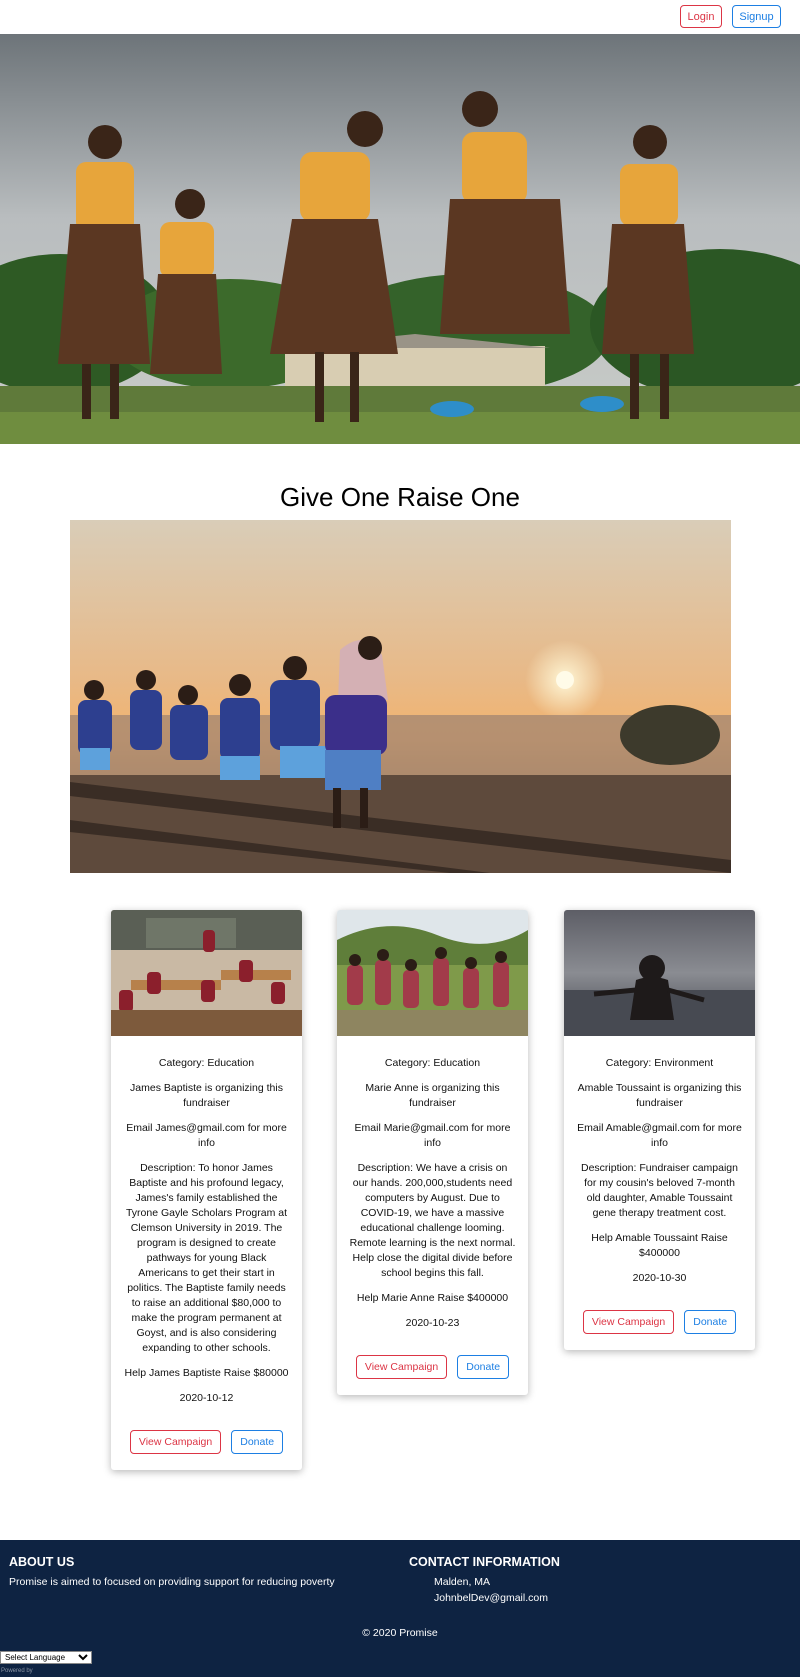 The width and height of the screenshot is (800, 1677). Describe the element at coordinates (659, 1278) in the screenshot. I see `campaign-date: 2020-10-30` at that location.